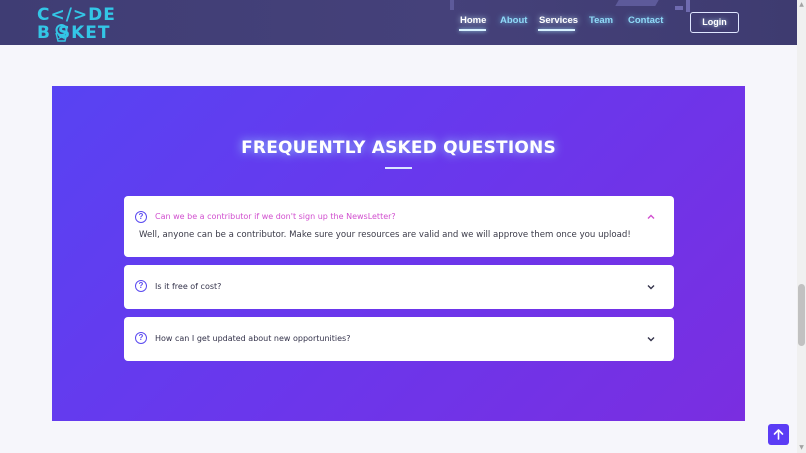 The width and height of the screenshot is (806, 453). Describe the element at coordinates (601, 20) in the screenshot. I see `nav-team: Team` at that location.